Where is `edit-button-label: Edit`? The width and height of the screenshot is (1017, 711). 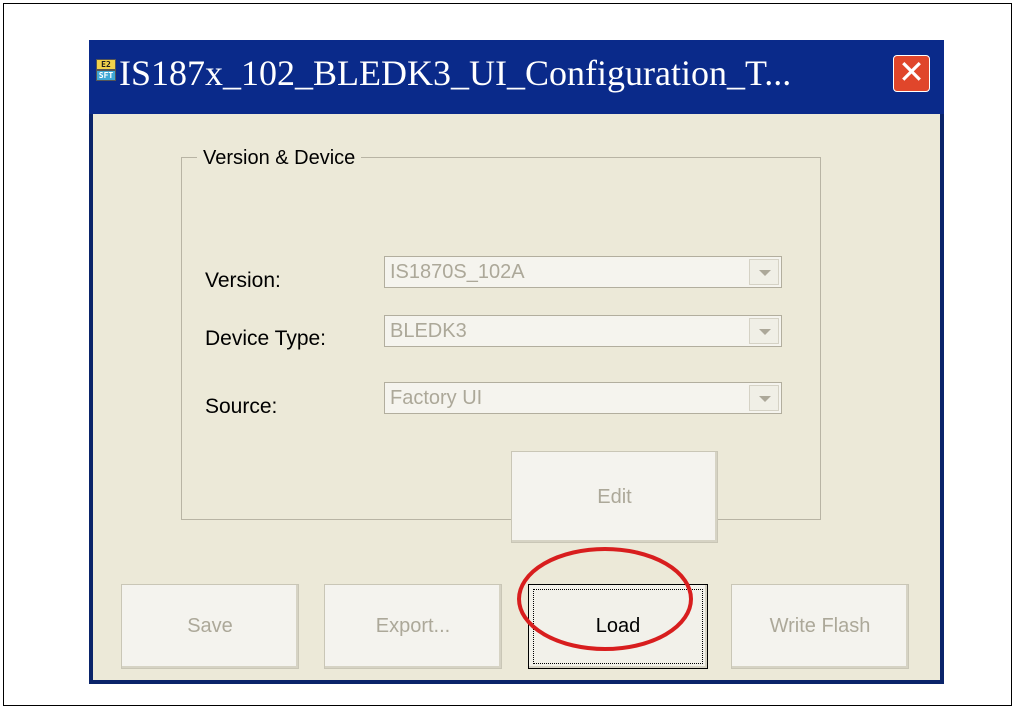
edit-button-label: Edit is located at coordinates (614, 496).